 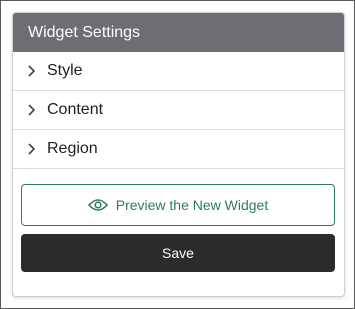 I want to click on save-label: Save, so click(x=178, y=253).